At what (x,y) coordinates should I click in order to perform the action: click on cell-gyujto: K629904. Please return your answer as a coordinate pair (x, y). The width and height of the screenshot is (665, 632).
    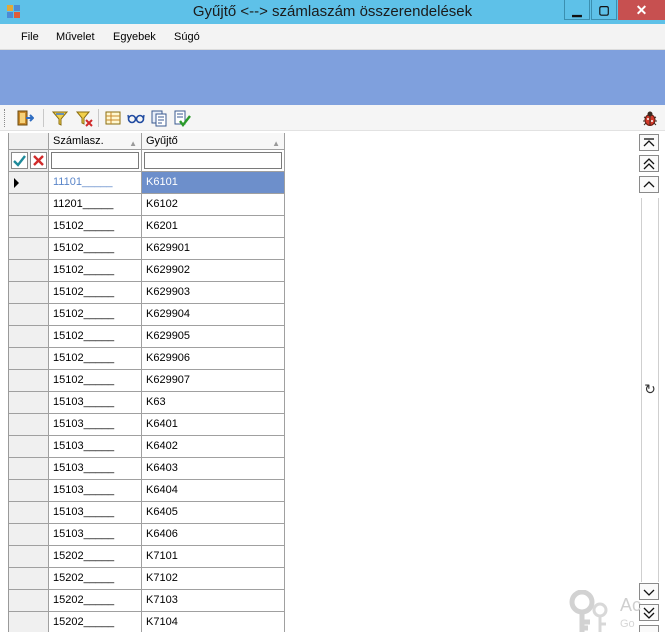
    Looking at the image, I should click on (213, 315).